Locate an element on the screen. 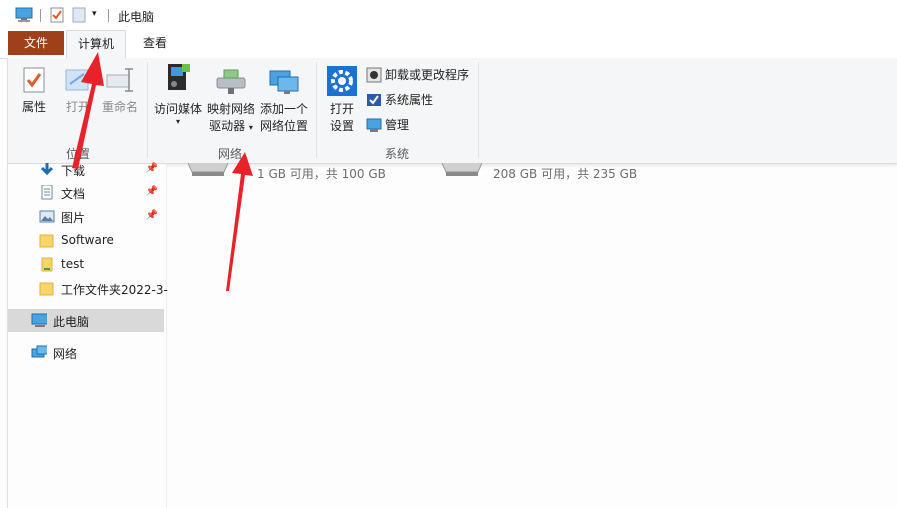 The height and width of the screenshot is (508, 897). drive-capacity-text: 208 GB 可用，共 235 GB is located at coordinates (565, 174).